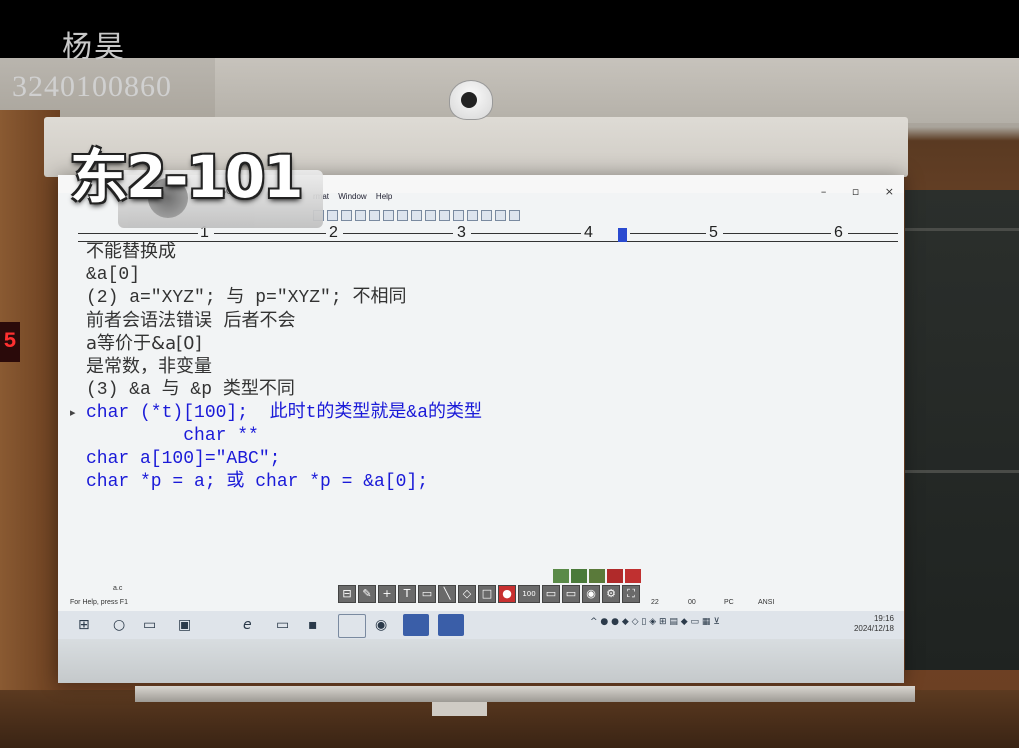 The width and height of the screenshot is (1019, 748). What do you see at coordinates (191, 320) in the screenshot?
I see `editor-line: 前者会语法错误 后者不会` at bounding box center [191, 320].